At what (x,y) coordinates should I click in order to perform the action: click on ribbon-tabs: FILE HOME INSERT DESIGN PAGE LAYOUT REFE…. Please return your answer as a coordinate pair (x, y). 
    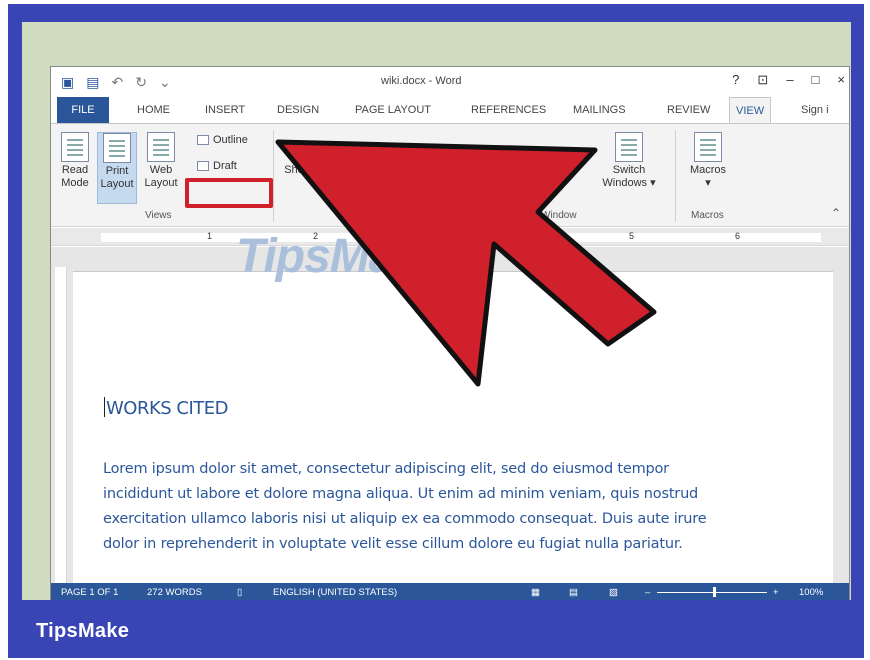
    Looking at the image, I should click on (450, 110).